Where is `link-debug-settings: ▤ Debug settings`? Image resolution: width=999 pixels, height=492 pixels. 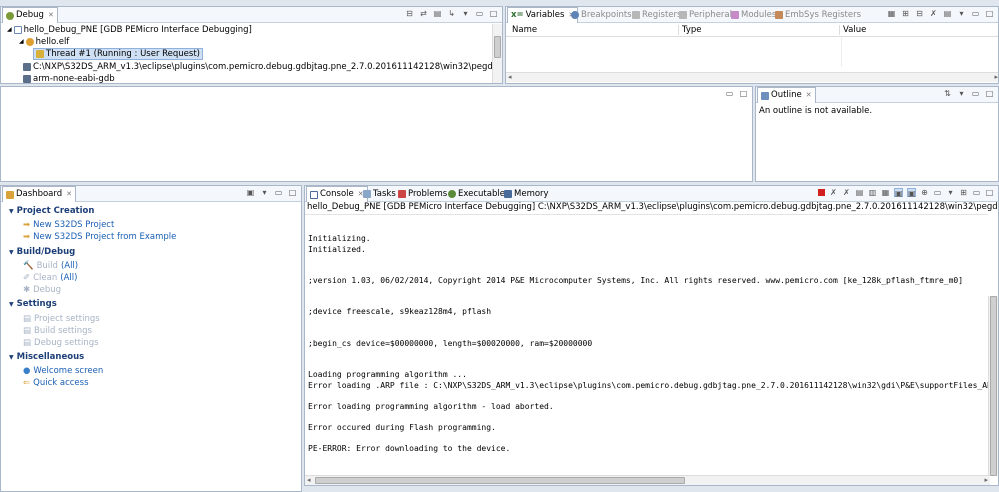 link-debug-settings: ▤ Debug settings is located at coordinates (61, 343).